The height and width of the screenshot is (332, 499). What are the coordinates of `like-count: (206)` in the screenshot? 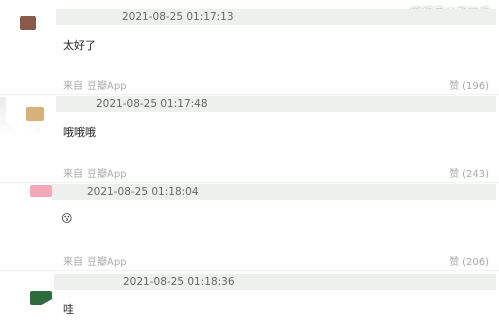 It's located at (475, 262).